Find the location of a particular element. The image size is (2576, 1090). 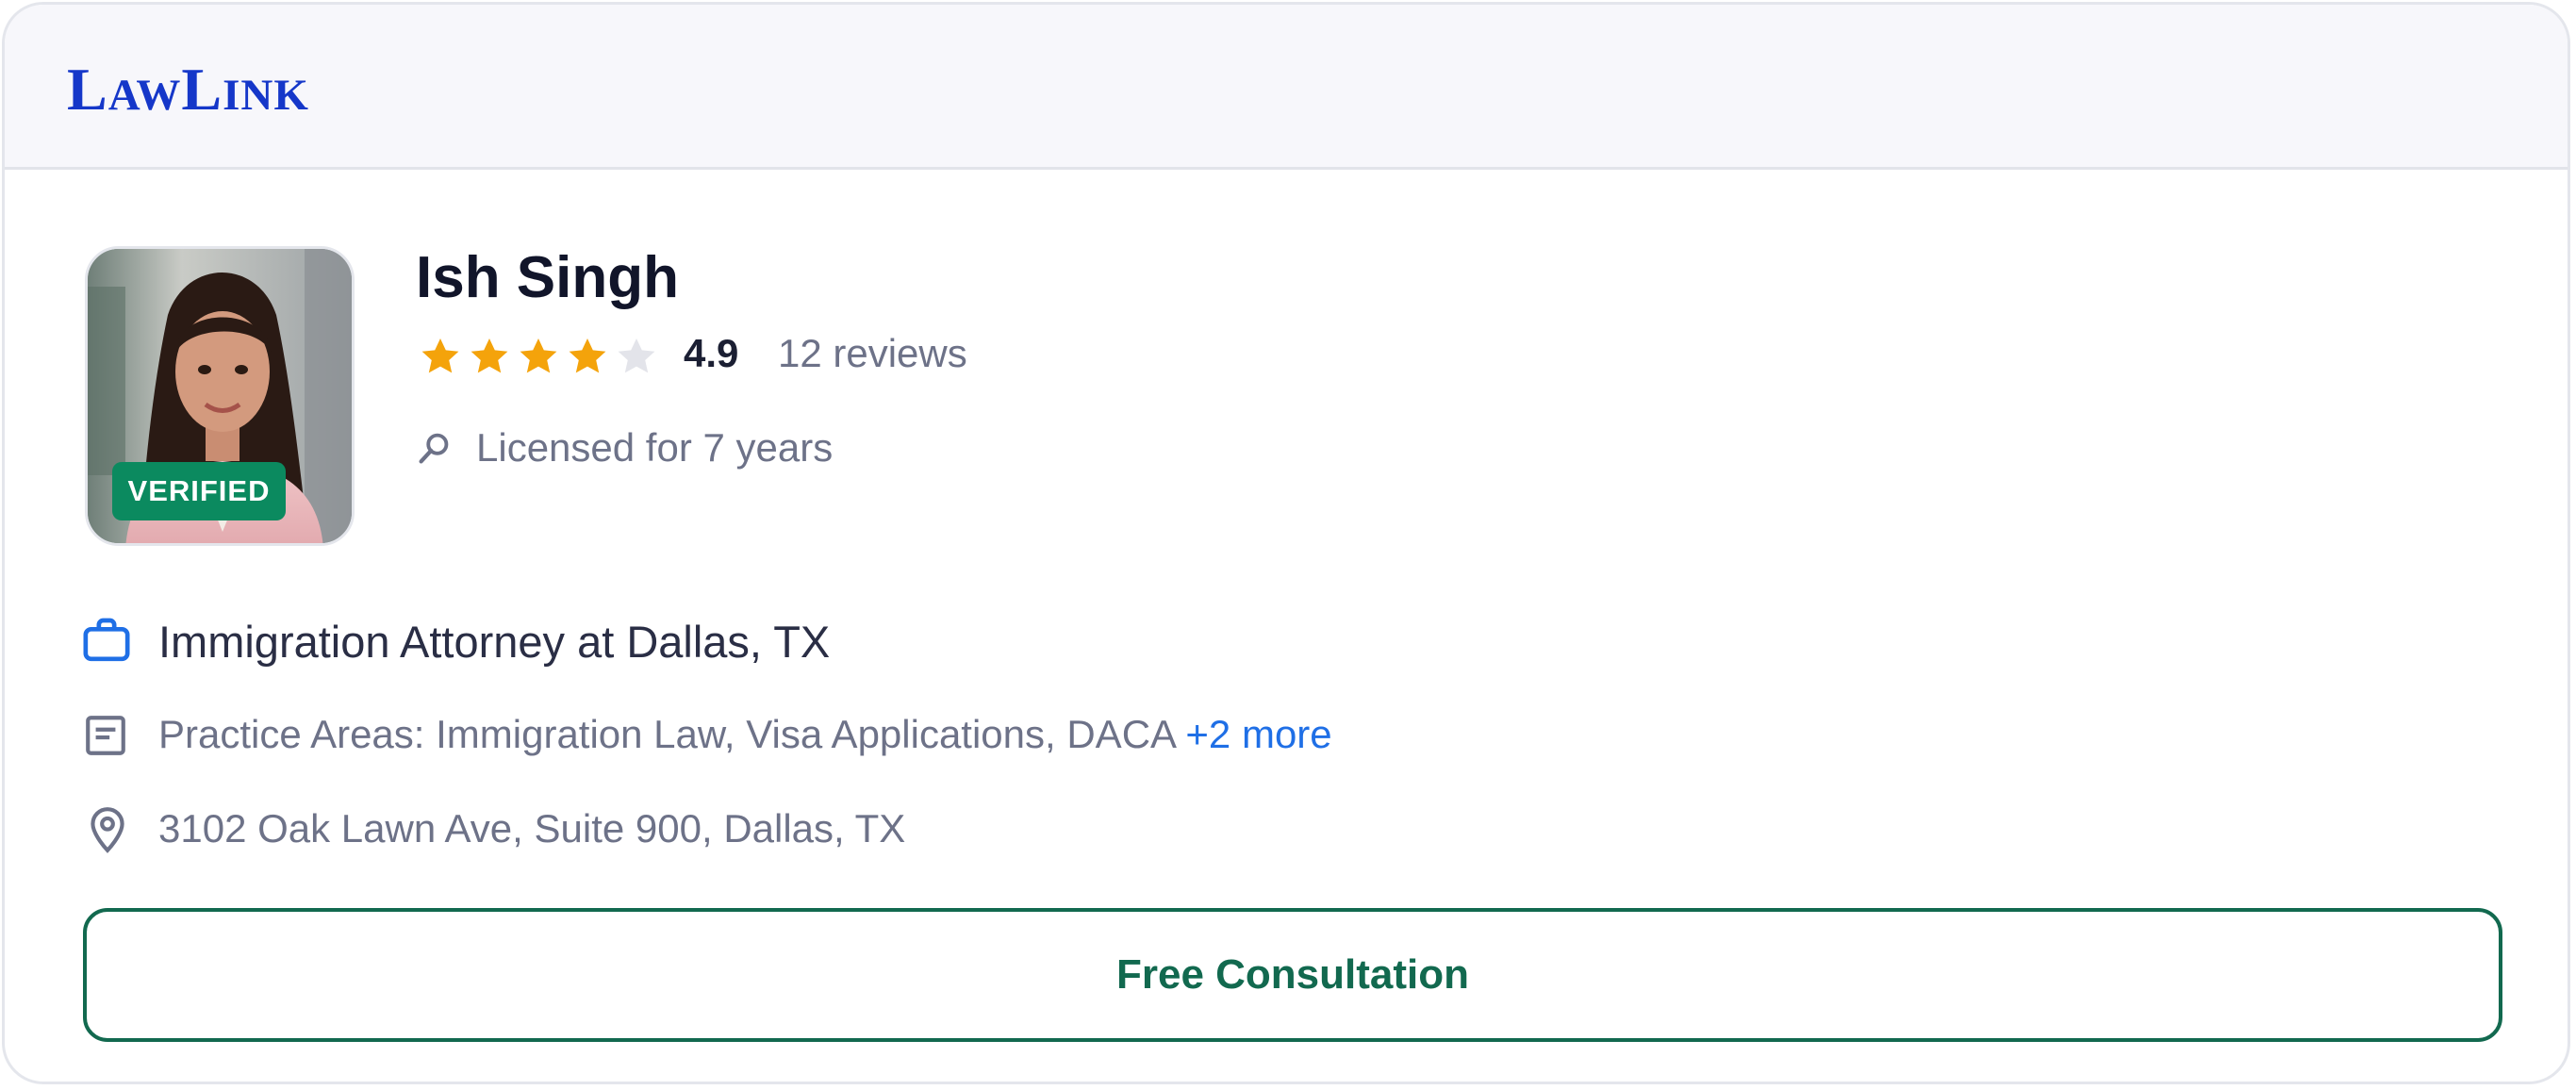

verified-badge: VERIFIED is located at coordinates (199, 491).